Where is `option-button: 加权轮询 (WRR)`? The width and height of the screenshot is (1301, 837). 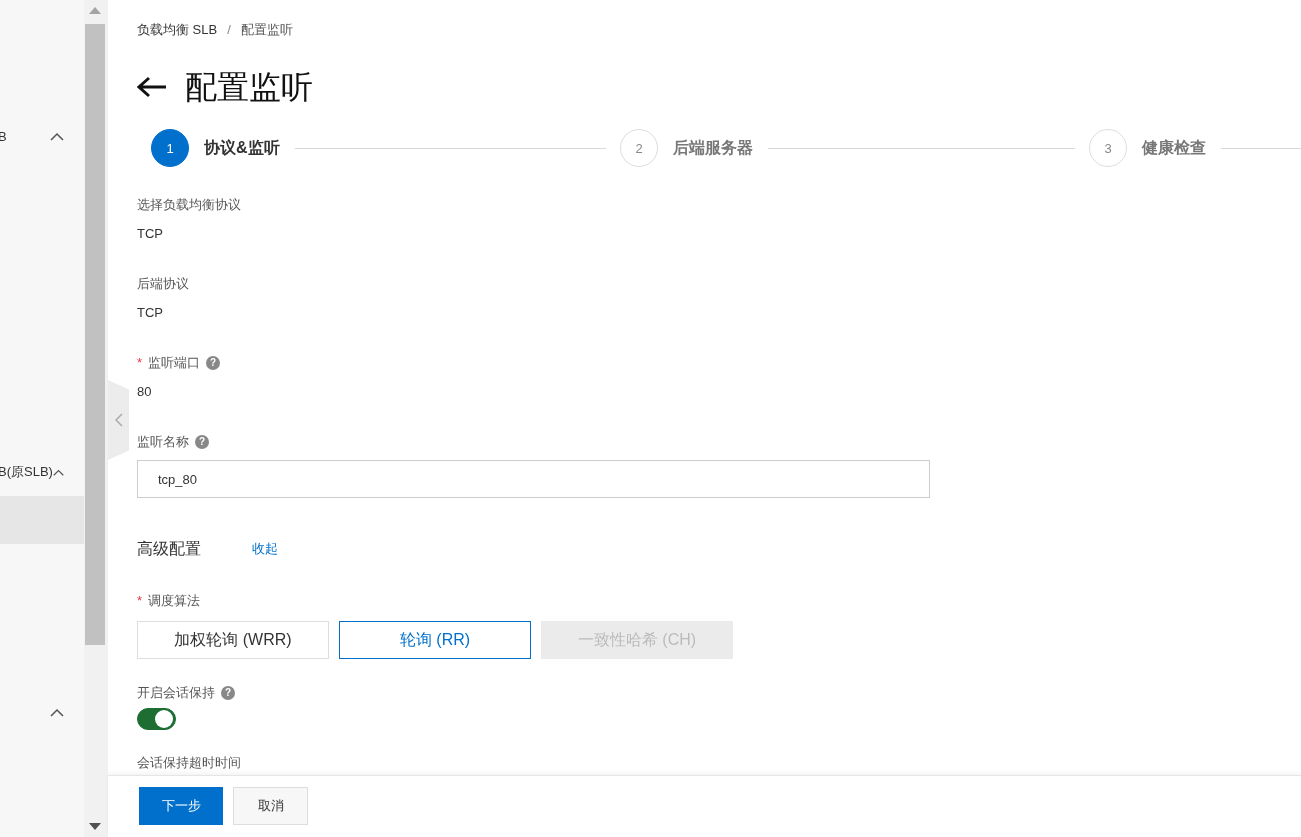
option-button: 加权轮询 (WRR) is located at coordinates (233, 640).